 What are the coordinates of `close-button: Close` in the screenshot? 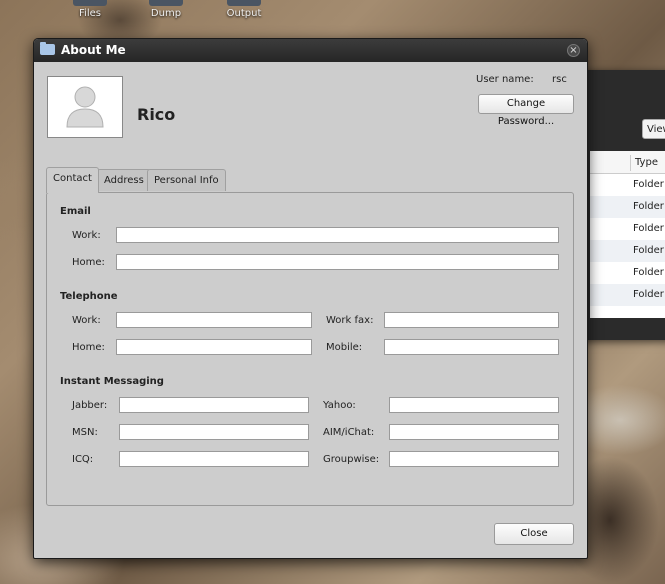 It's located at (534, 534).